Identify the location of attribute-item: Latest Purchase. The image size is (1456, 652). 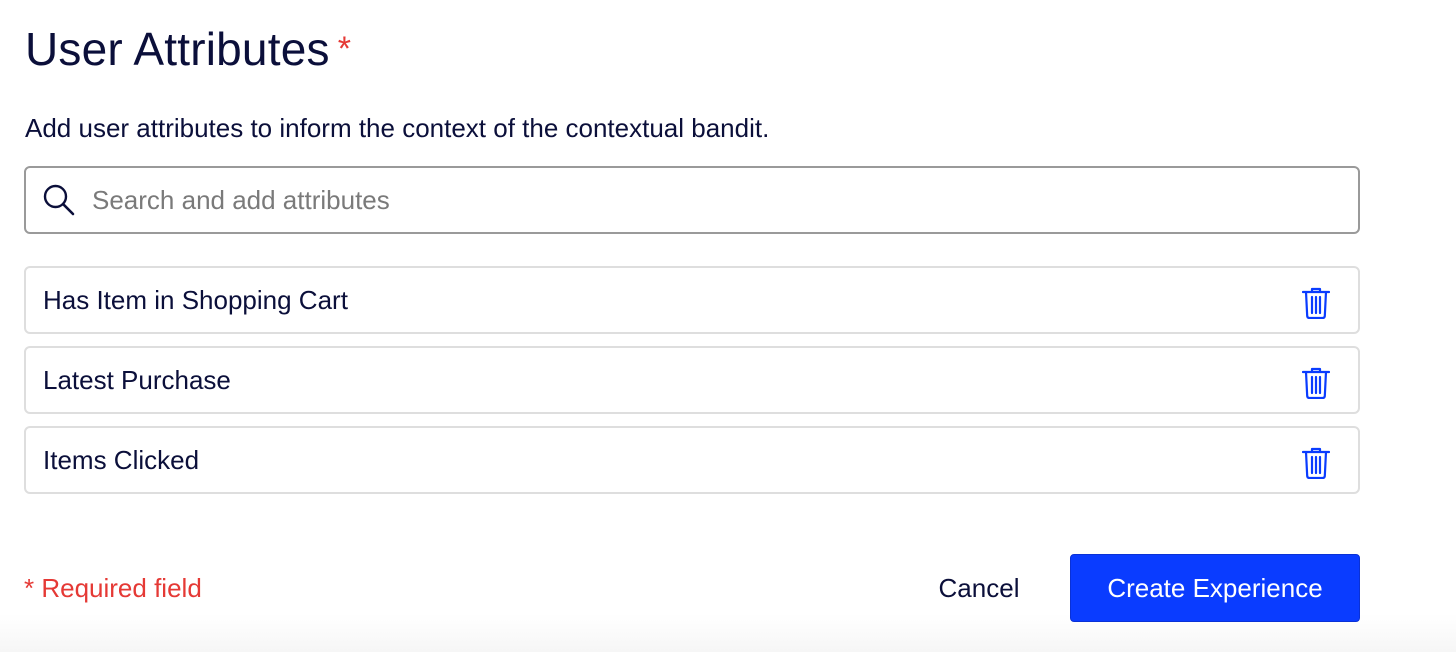
(692, 380).